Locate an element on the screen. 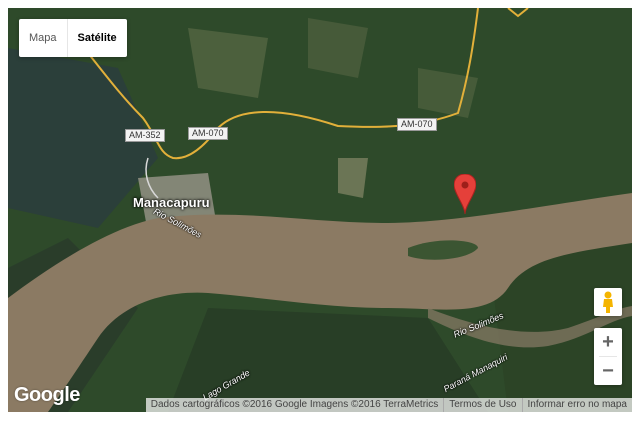  map-type-control: Mapa Satélite is located at coordinates (73, 38).